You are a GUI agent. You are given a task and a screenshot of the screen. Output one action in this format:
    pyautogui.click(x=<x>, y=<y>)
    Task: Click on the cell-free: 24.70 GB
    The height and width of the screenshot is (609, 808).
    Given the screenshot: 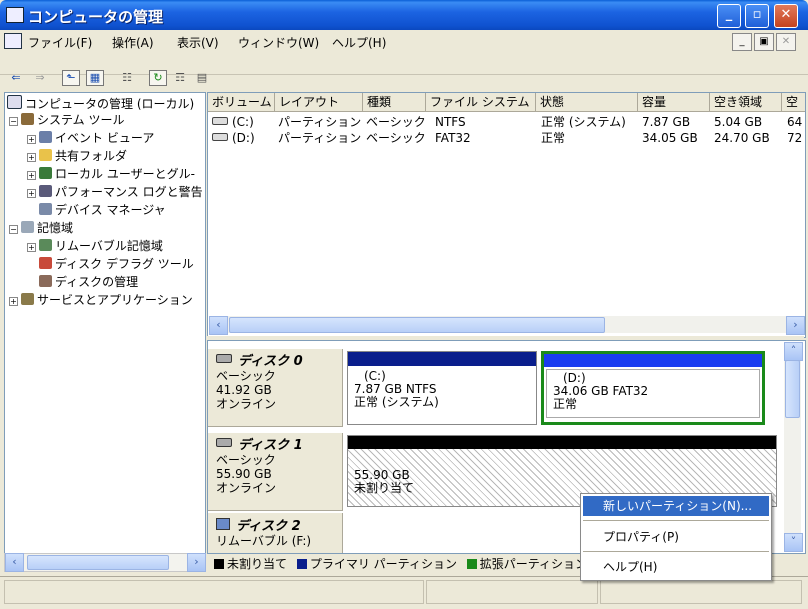 What is the action you would take?
    pyautogui.click(x=742, y=138)
    